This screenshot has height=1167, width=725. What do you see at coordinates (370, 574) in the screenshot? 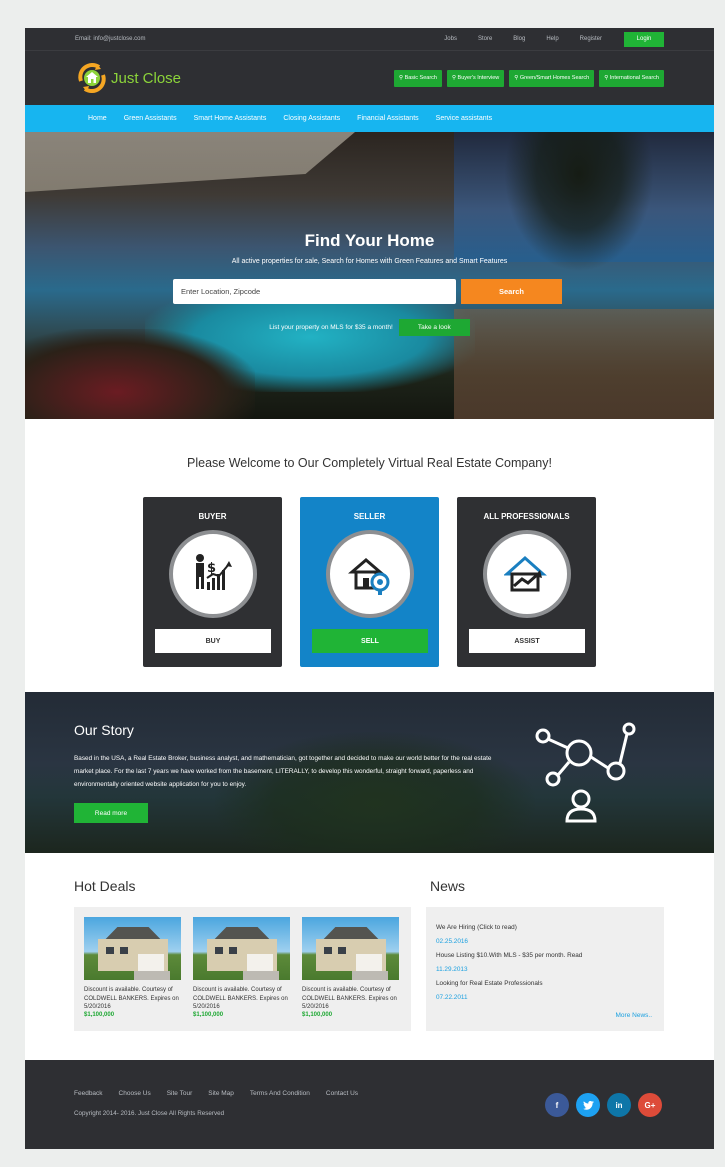
I see `seller-house-icon` at bounding box center [370, 574].